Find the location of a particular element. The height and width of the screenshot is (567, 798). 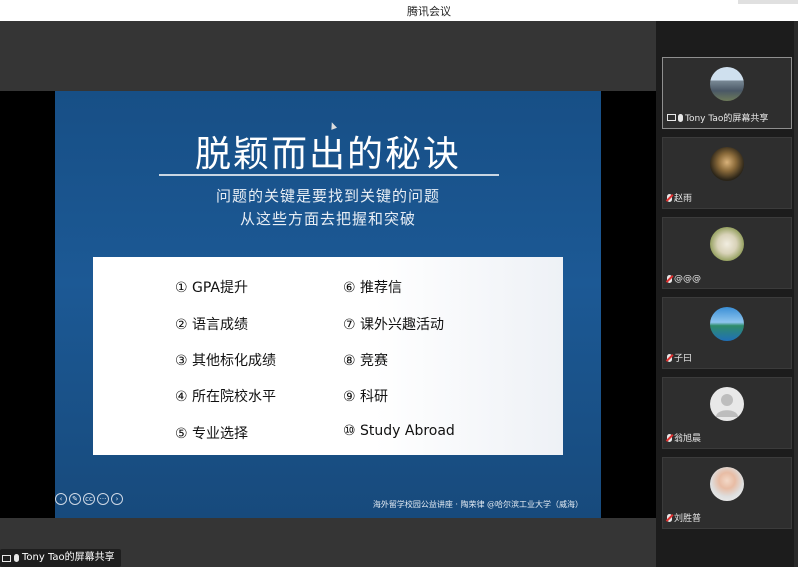

participant-tile: 翁旭晨 is located at coordinates (727, 413).